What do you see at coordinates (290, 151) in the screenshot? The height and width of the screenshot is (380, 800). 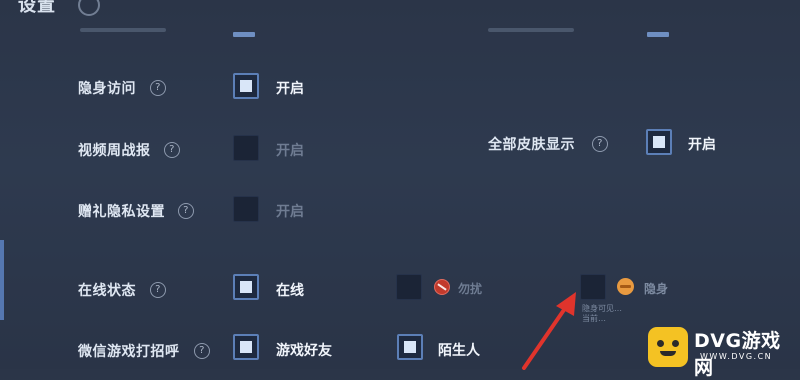 I see `video-weekly-option: 开启` at bounding box center [290, 151].